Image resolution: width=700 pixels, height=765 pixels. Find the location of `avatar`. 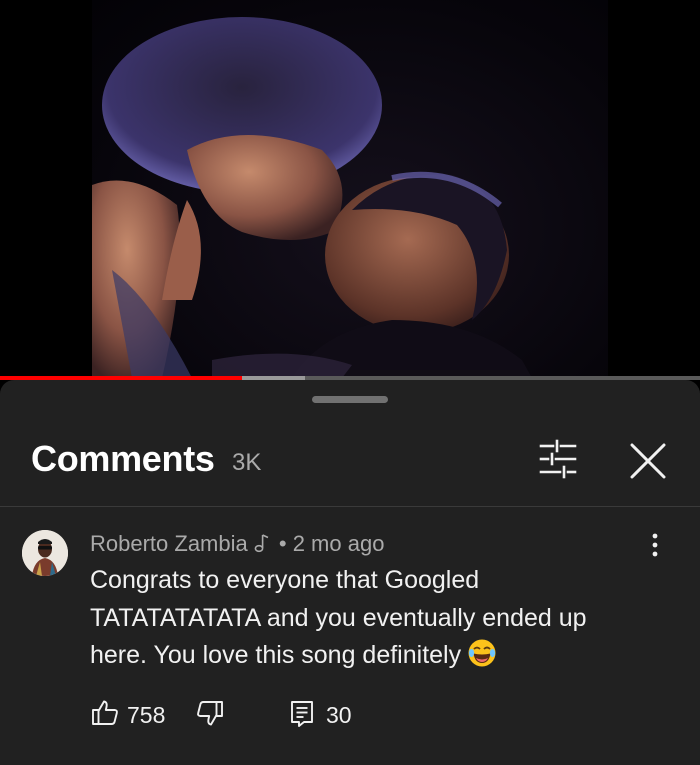

avatar is located at coordinates (45, 553).